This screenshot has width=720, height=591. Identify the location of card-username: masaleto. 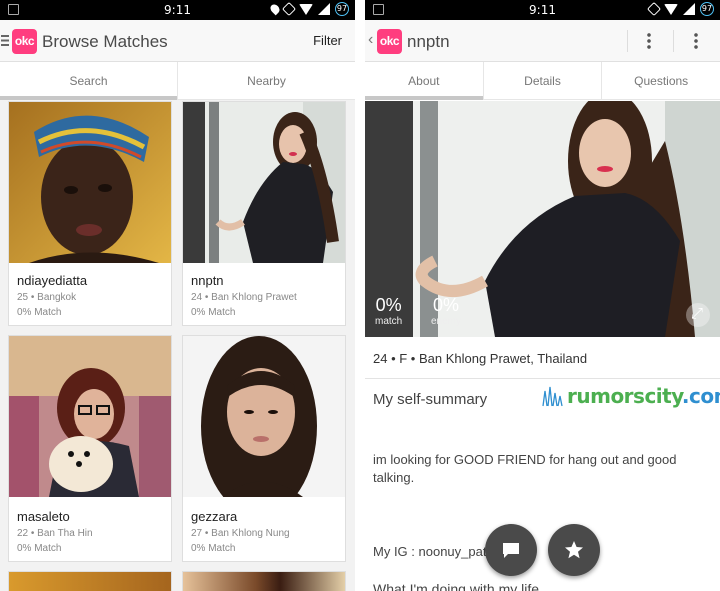
(43, 516).